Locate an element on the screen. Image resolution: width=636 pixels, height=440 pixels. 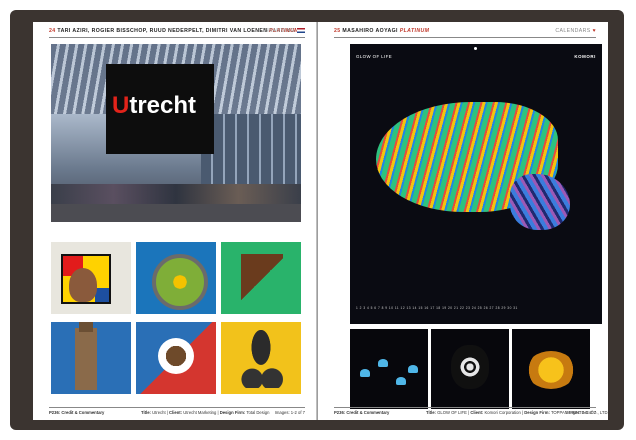
hang-hole-icon is located at coordinates (475, 48).